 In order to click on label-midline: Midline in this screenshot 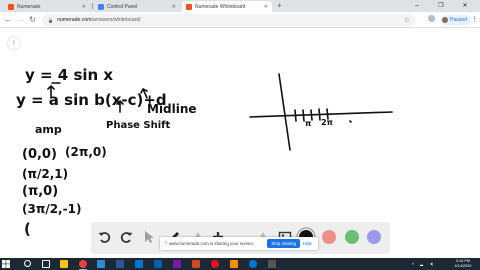, I will do `click(172, 109)`.